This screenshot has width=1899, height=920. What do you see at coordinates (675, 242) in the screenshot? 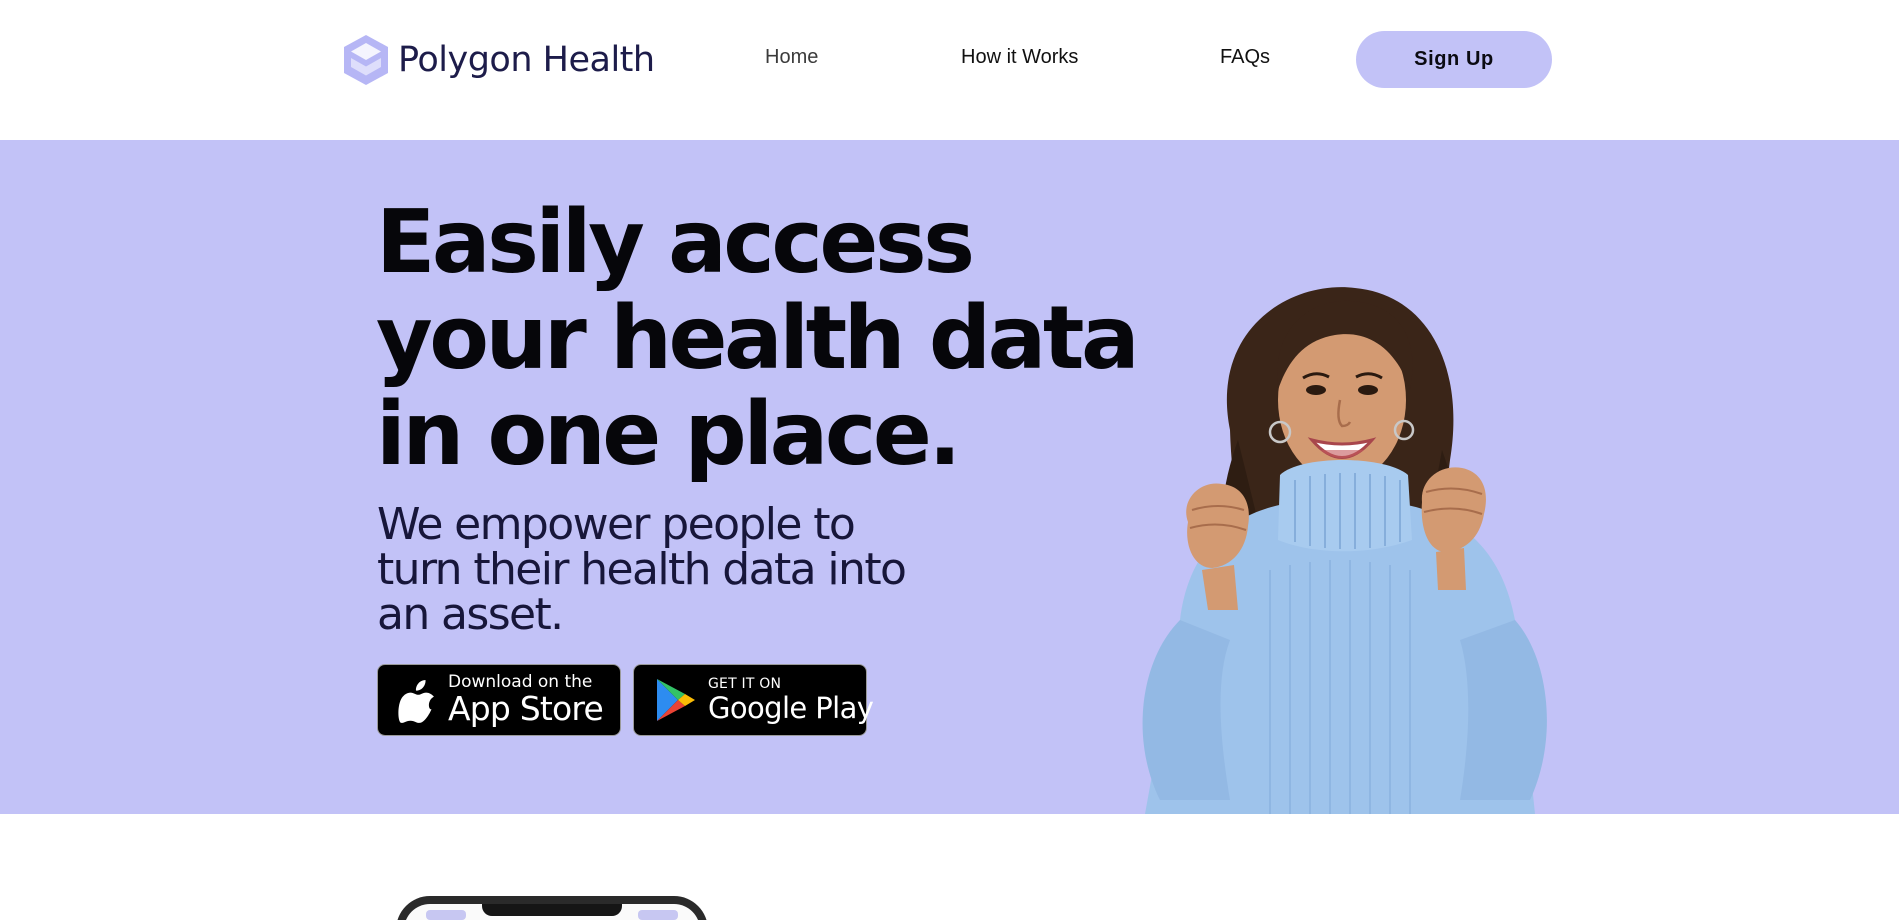
I see `hero-title-line: Easily access` at bounding box center [675, 242].